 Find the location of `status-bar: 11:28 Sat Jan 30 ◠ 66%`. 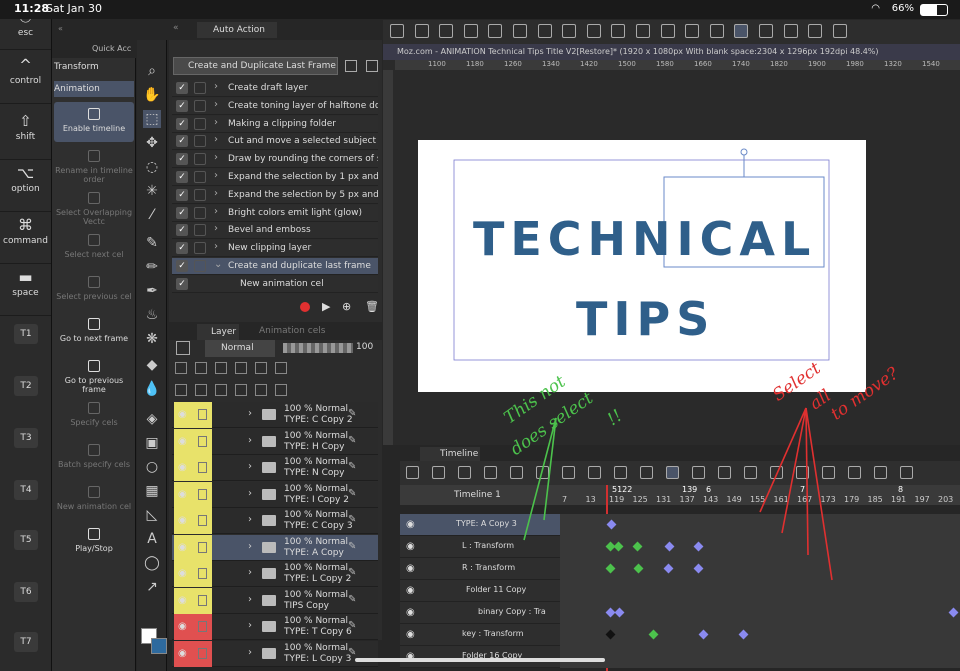

status-bar: 11:28 Sat Jan 30 ◠ 66% is located at coordinates (480, 9).